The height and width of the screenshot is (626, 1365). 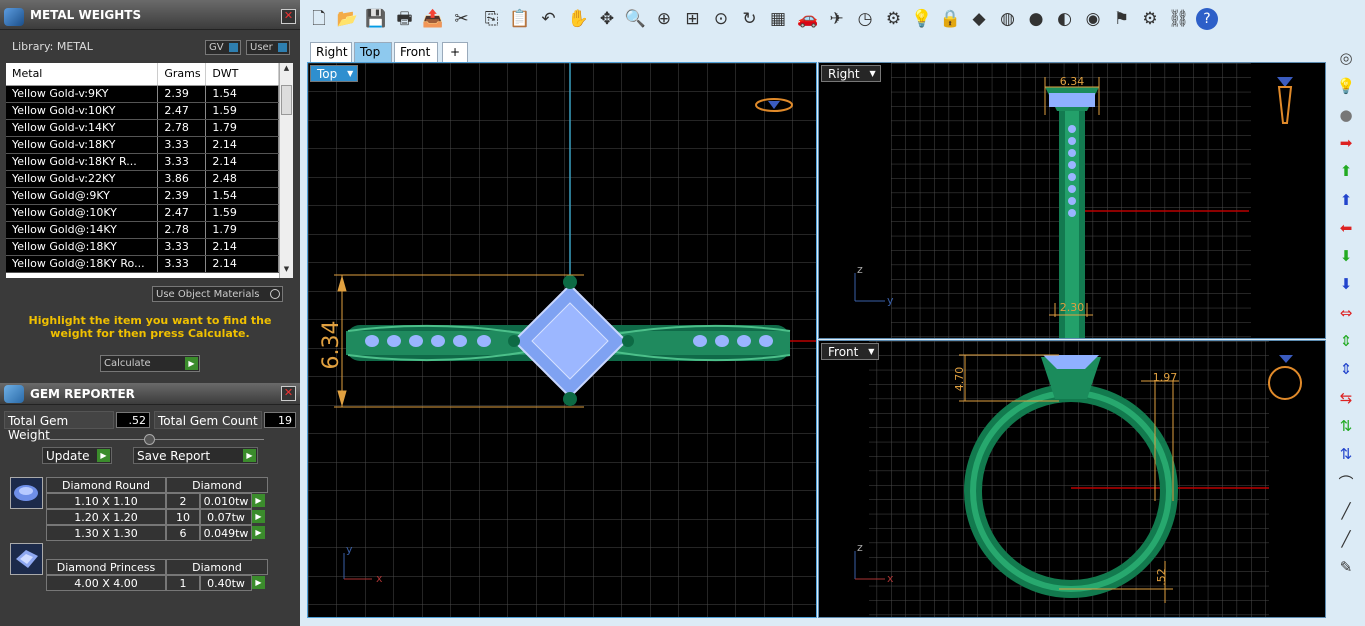 I want to click on eraser-icon: ✎, so click(x=1346, y=567).